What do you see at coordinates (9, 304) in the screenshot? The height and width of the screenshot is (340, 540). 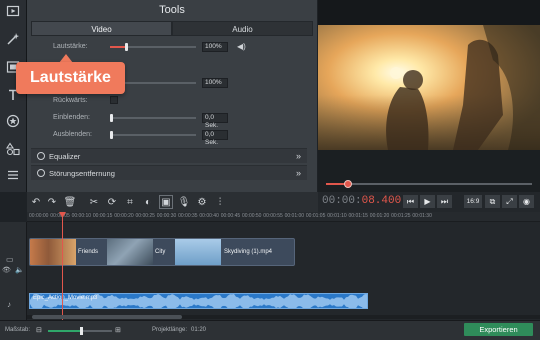 I see `music-note-icon: ♪` at bounding box center [9, 304].